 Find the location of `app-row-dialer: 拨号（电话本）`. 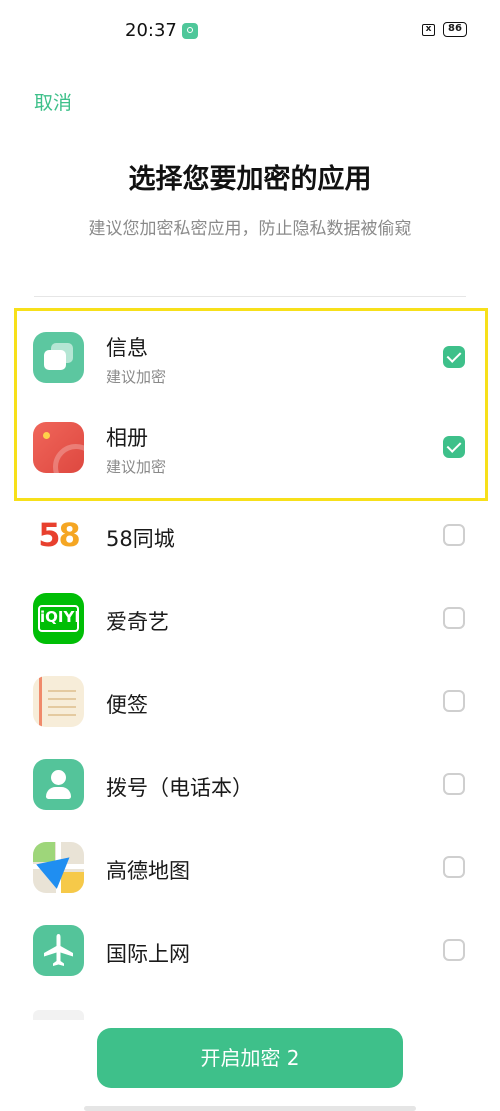

app-row-dialer: 拨号（电话本） is located at coordinates (250, 786).